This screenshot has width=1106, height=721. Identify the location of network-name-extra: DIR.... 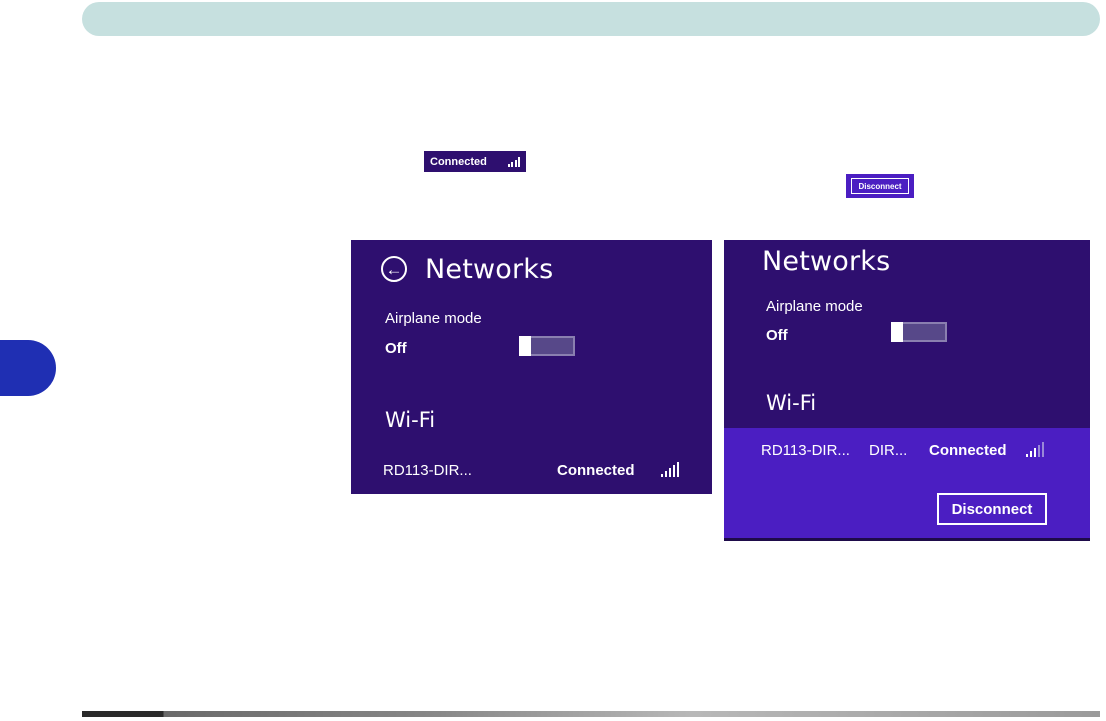
(888, 450).